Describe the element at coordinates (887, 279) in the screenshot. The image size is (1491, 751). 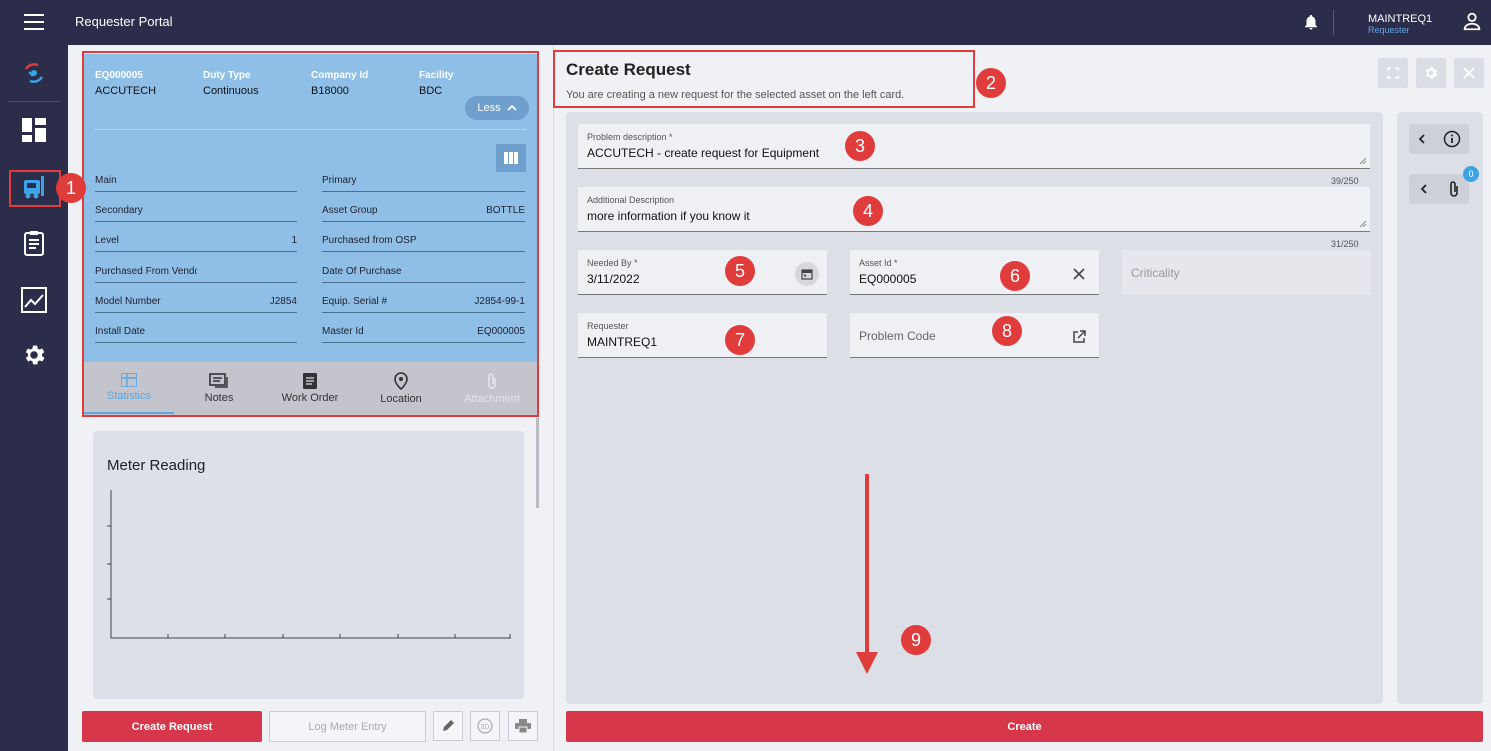
I see `asset-id-input: EQ000005` at that location.